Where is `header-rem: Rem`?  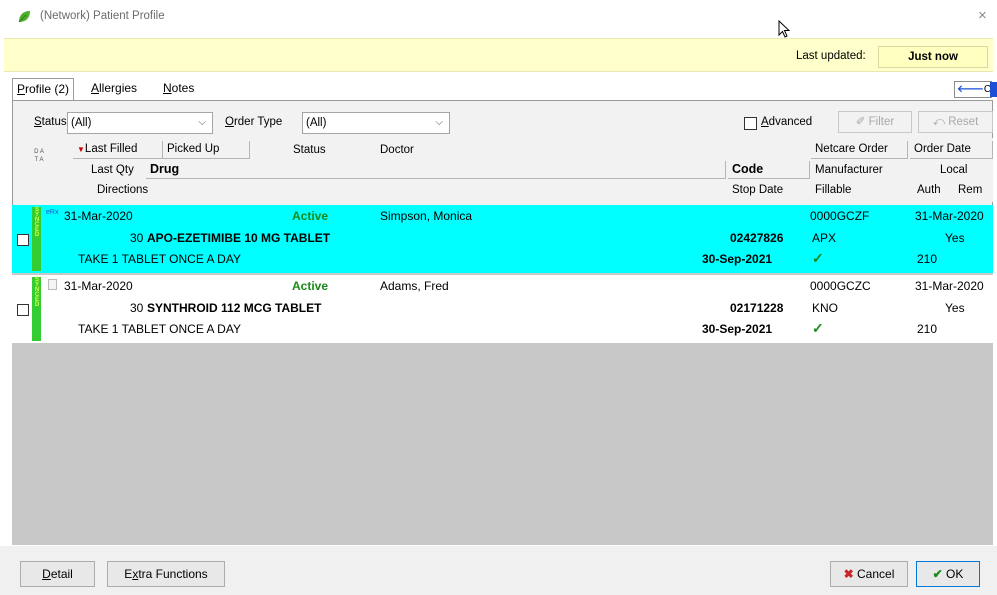
header-rem: Rem is located at coordinates (970, 190).